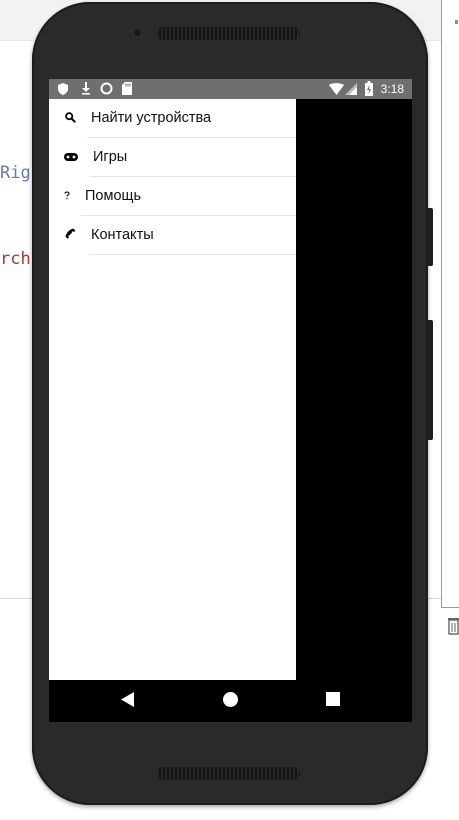 This screenshot has height=820, width=459. I want to click on search-icon, so click(70, 117).